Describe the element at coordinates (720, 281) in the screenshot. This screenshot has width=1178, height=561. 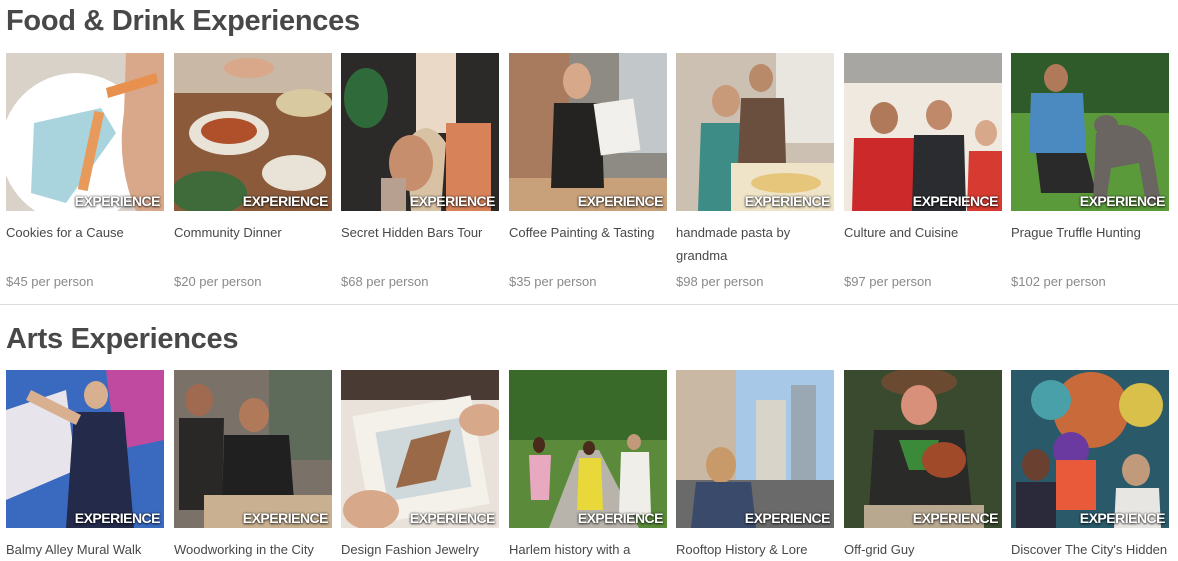
I see `card-price: $98 per person` at that location.